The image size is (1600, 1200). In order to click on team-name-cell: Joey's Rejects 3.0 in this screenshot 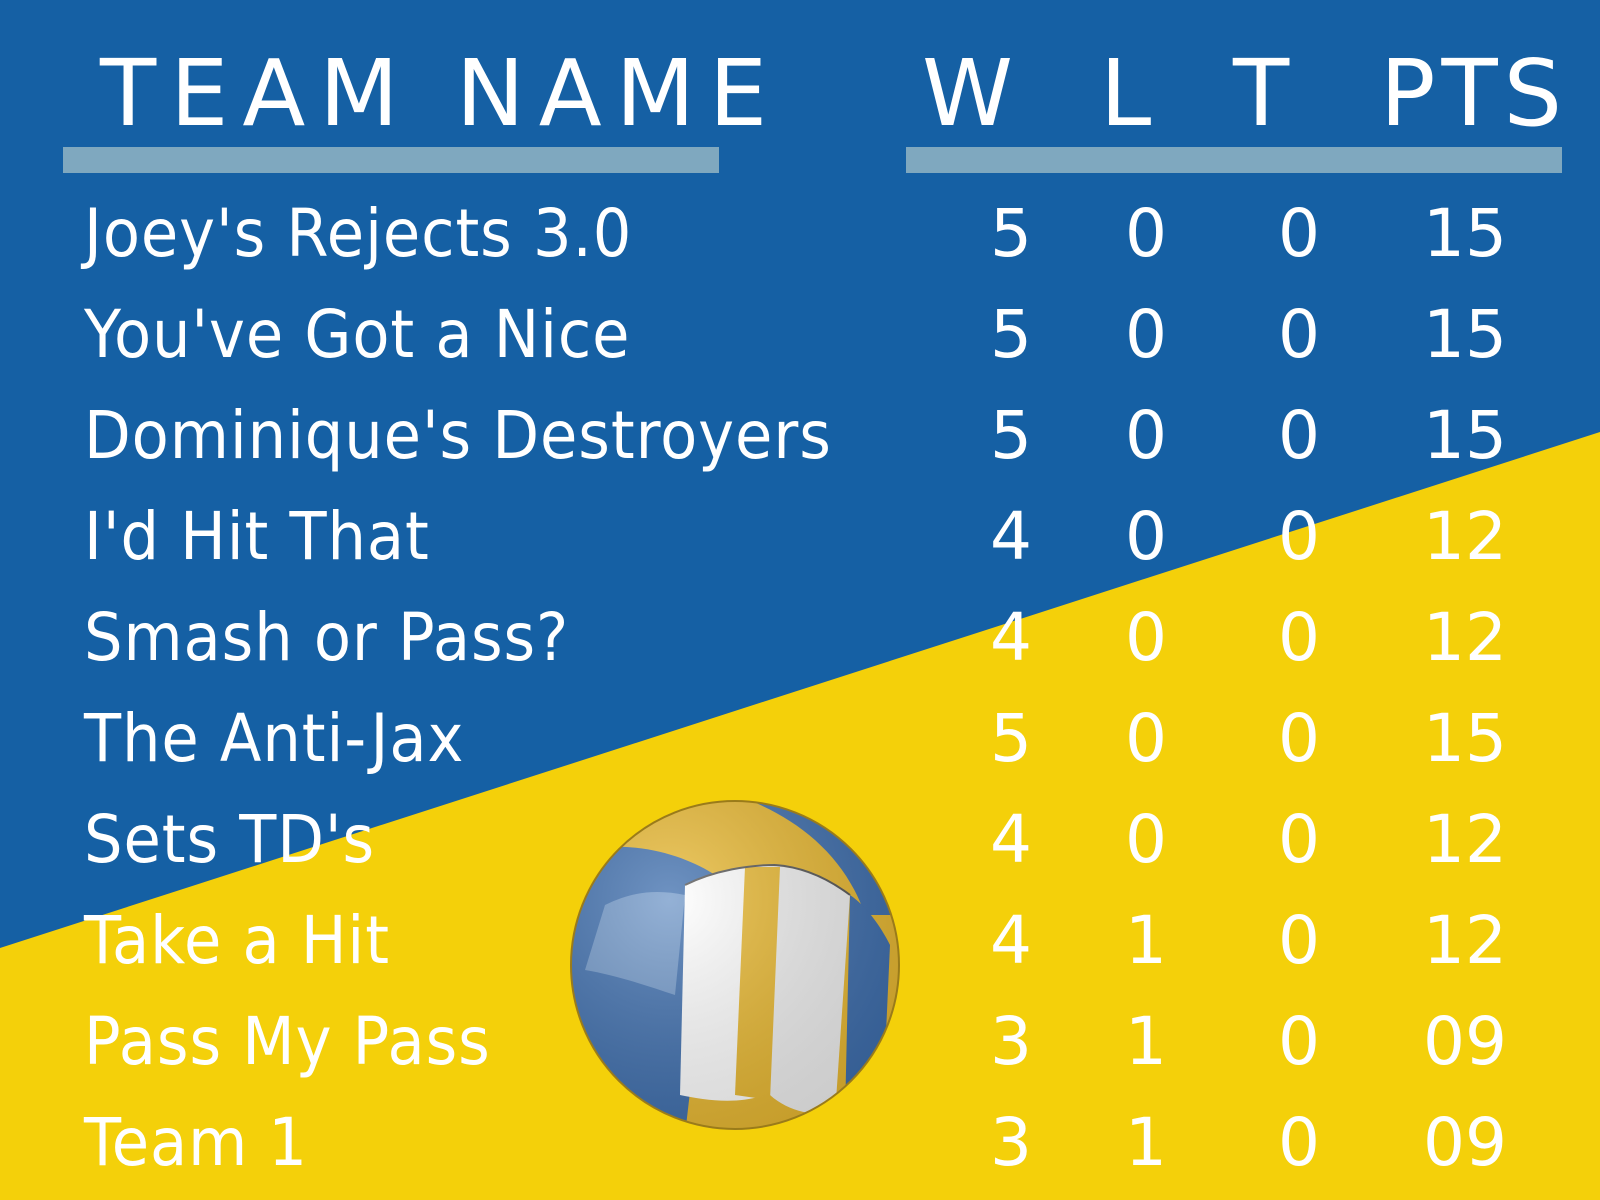, I will do `click(358, 233)`.